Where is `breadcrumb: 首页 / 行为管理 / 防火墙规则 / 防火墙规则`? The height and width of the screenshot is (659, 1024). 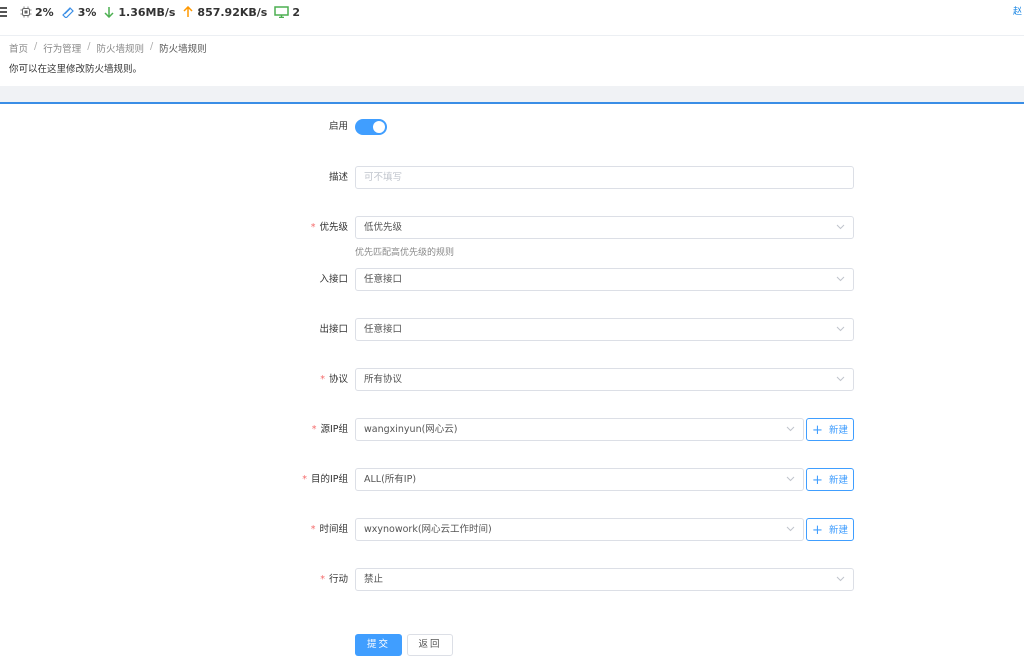 breadcrumb: 首页 / 行为管理 / 防火墙规则 / 防火墙规则 is located at coordinates (108, 48).